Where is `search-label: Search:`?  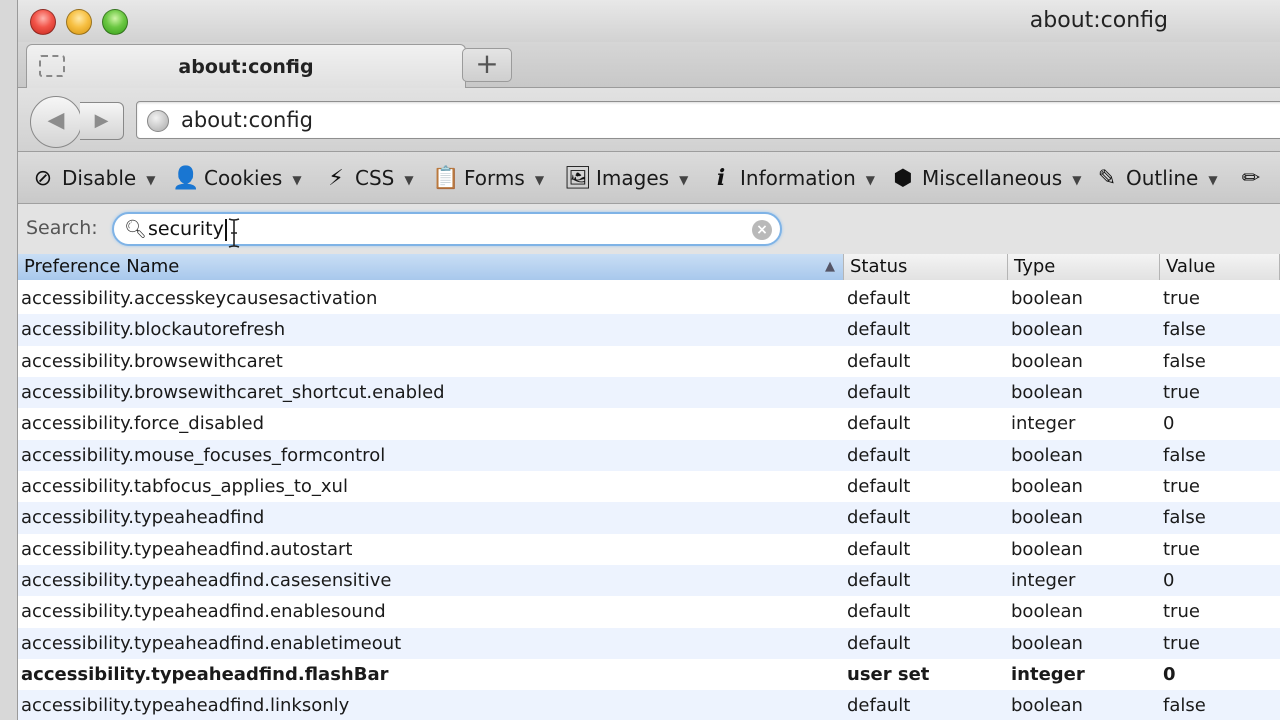
search-label: Search: is located at coordinates (62, 228).